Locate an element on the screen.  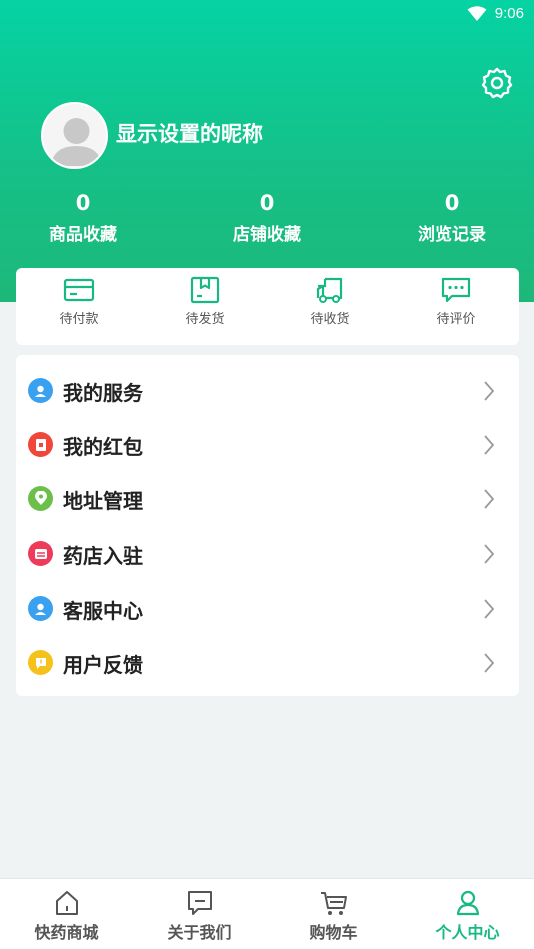
menu-label: 用户反馈 is located at coordinates (103, 665).